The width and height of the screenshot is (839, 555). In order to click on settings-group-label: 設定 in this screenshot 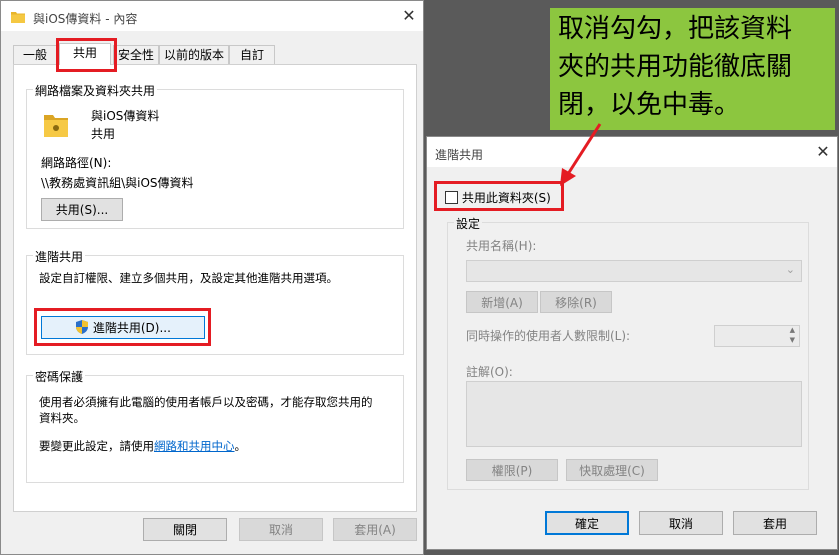, I will do `click(468, 223)`.